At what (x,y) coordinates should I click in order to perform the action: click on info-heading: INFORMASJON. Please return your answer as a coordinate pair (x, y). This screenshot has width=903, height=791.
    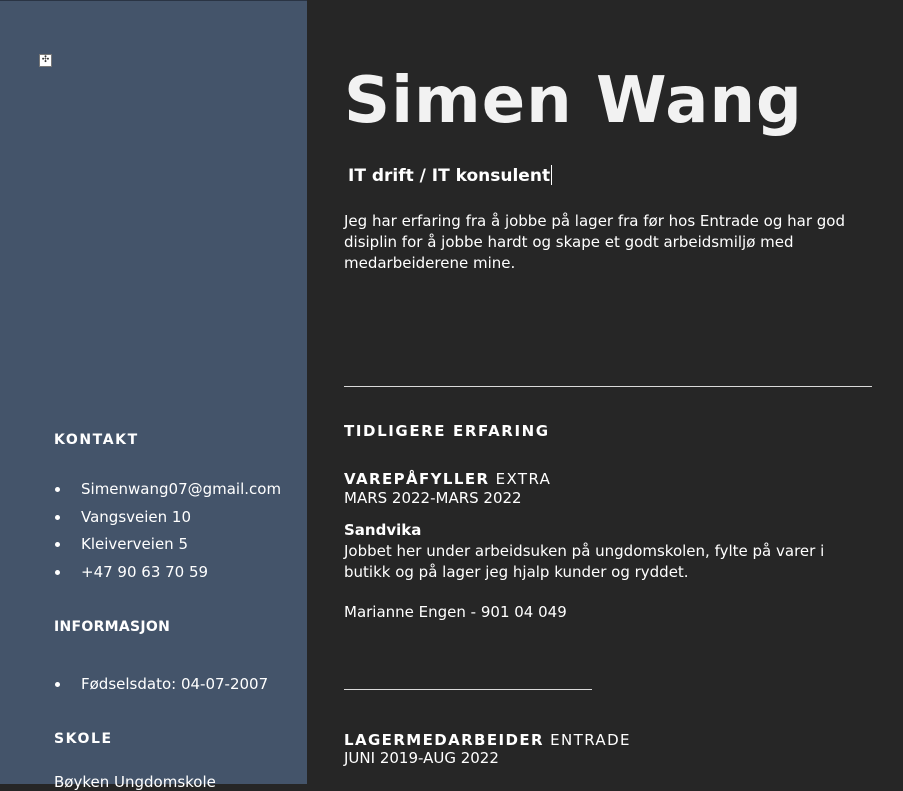
    Looking at the image, I should click on (112, 627).